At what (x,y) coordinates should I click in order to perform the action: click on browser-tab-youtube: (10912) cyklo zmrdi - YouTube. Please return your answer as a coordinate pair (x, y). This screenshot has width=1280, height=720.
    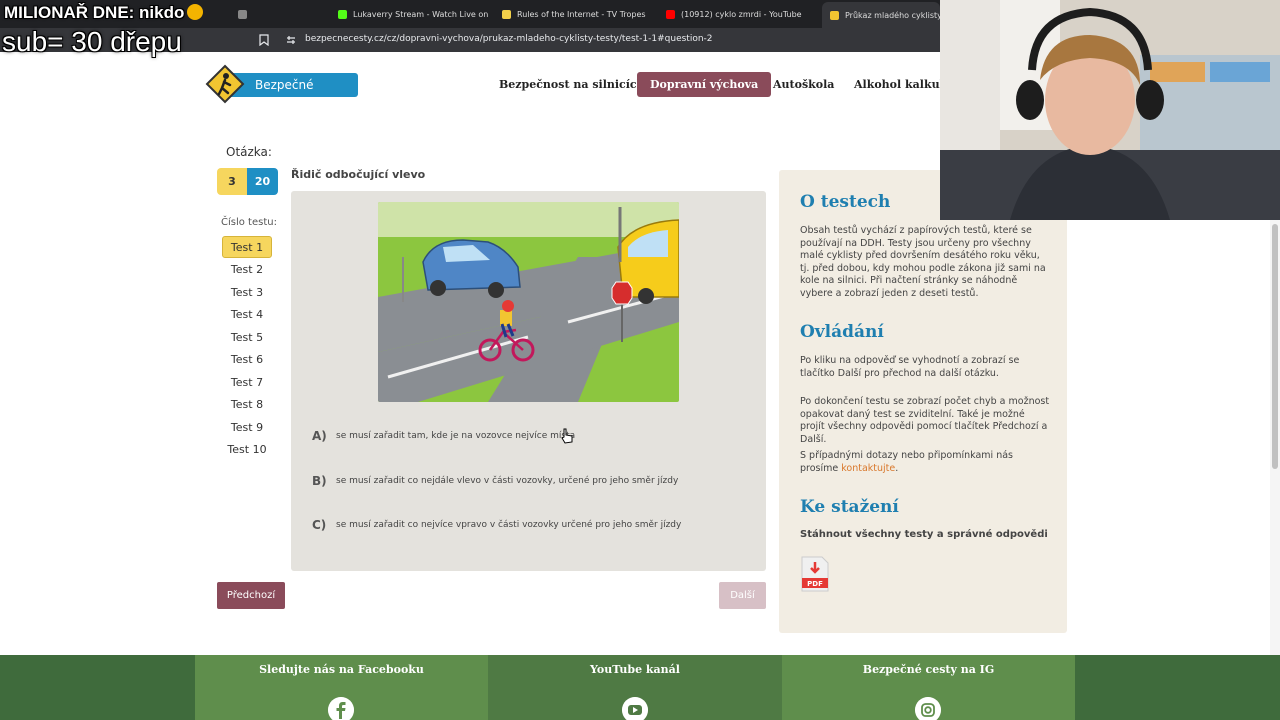
    Looking at the image, I should click on (741, 14).